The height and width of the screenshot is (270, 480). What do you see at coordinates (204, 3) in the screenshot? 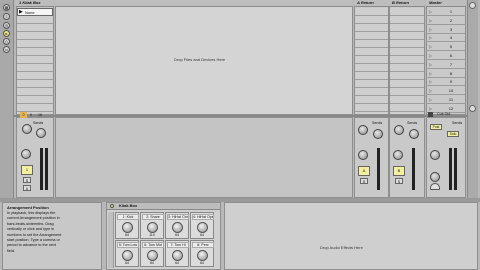
I see `drop-area-header` at bounding box center [204, 3].